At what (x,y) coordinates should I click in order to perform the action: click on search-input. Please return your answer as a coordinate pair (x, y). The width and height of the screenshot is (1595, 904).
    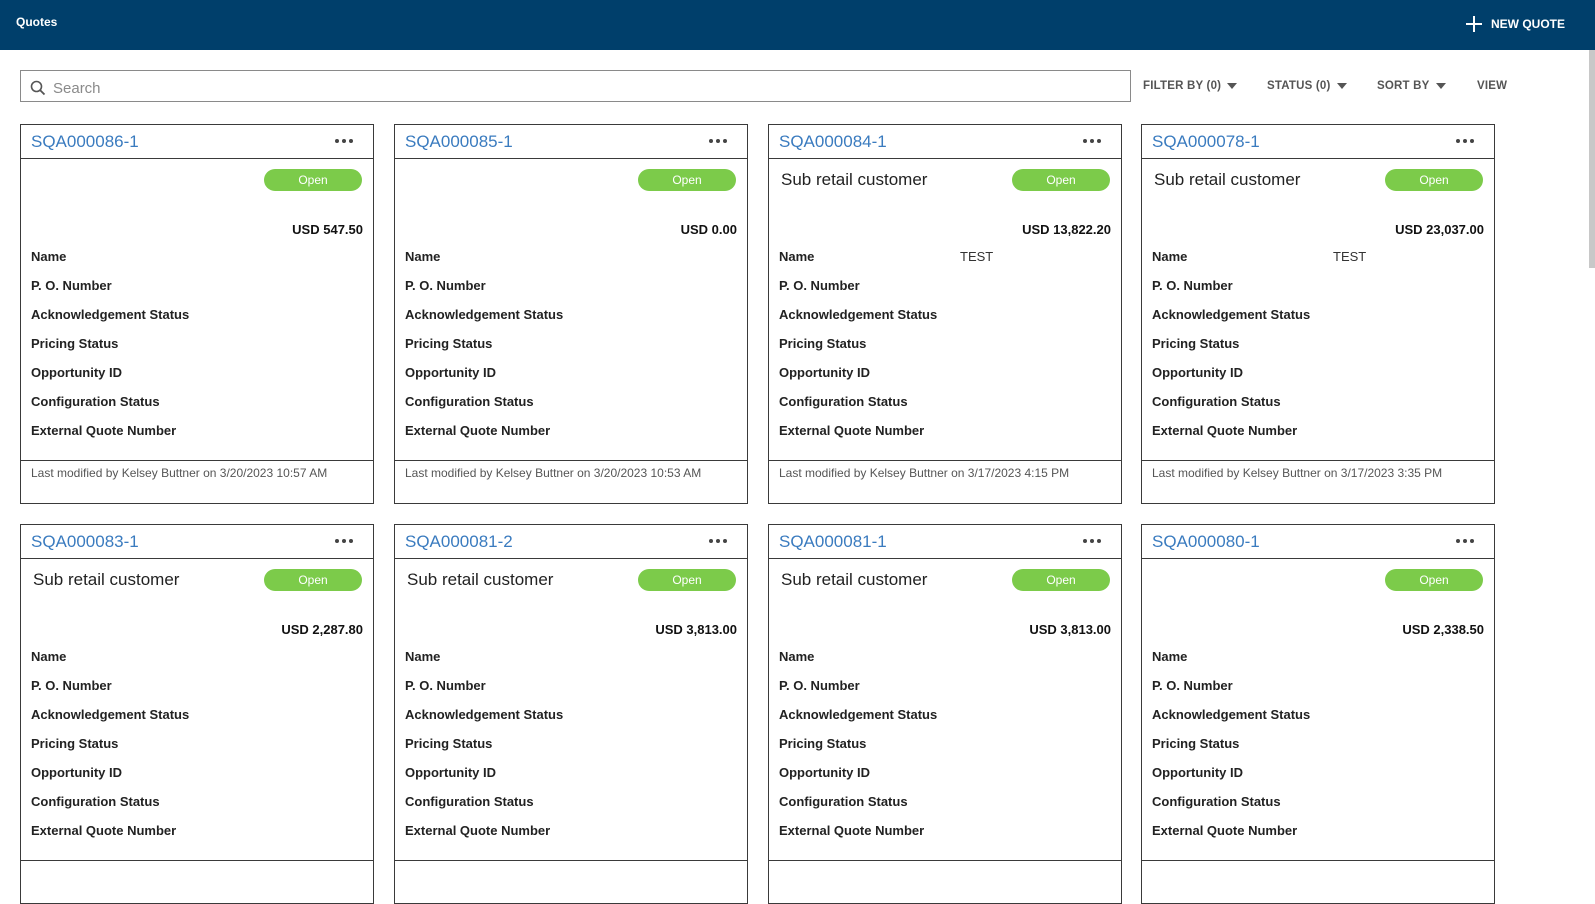
    Looking at the image, I should click on (583, 88).